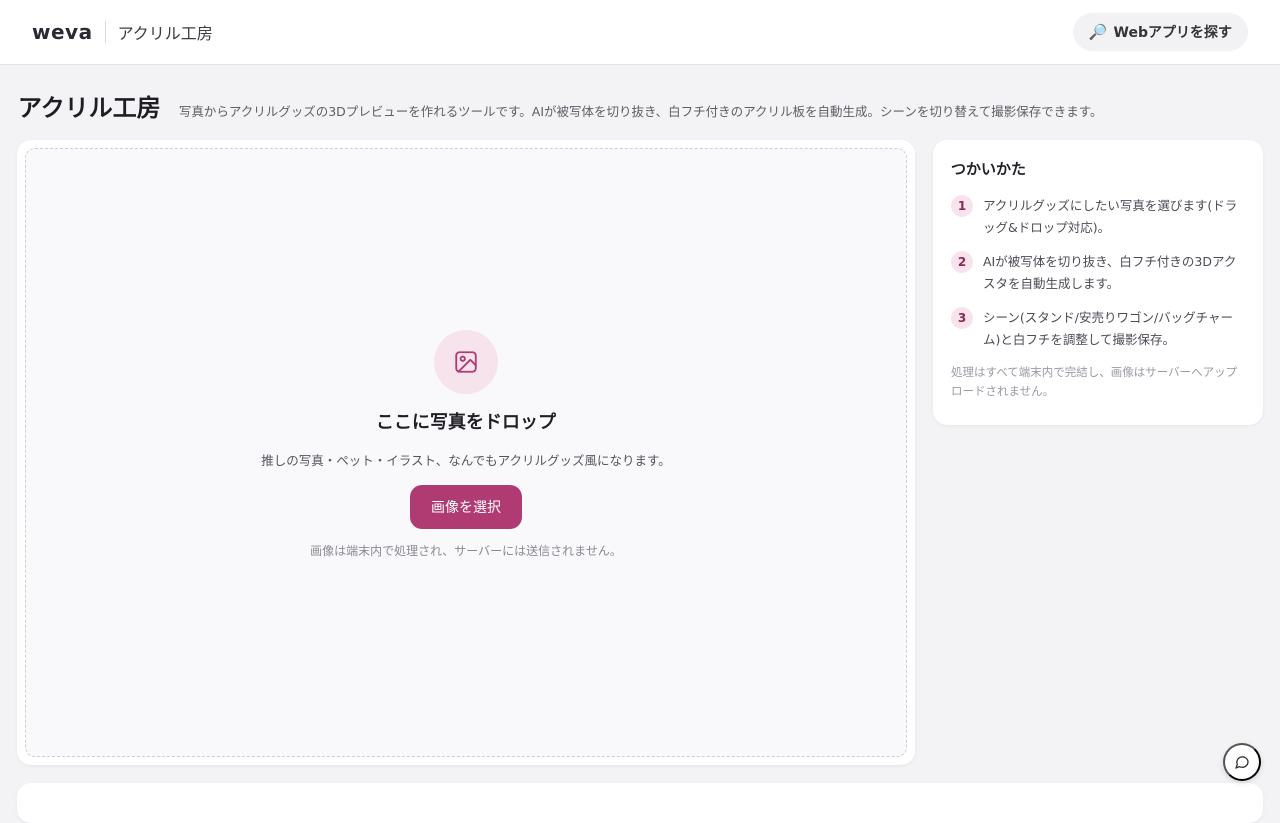 The image size is (1280, 823). Describe the element at coordinates (62, 32) in the screenshot. I see `weva-logo: weva` at that location.